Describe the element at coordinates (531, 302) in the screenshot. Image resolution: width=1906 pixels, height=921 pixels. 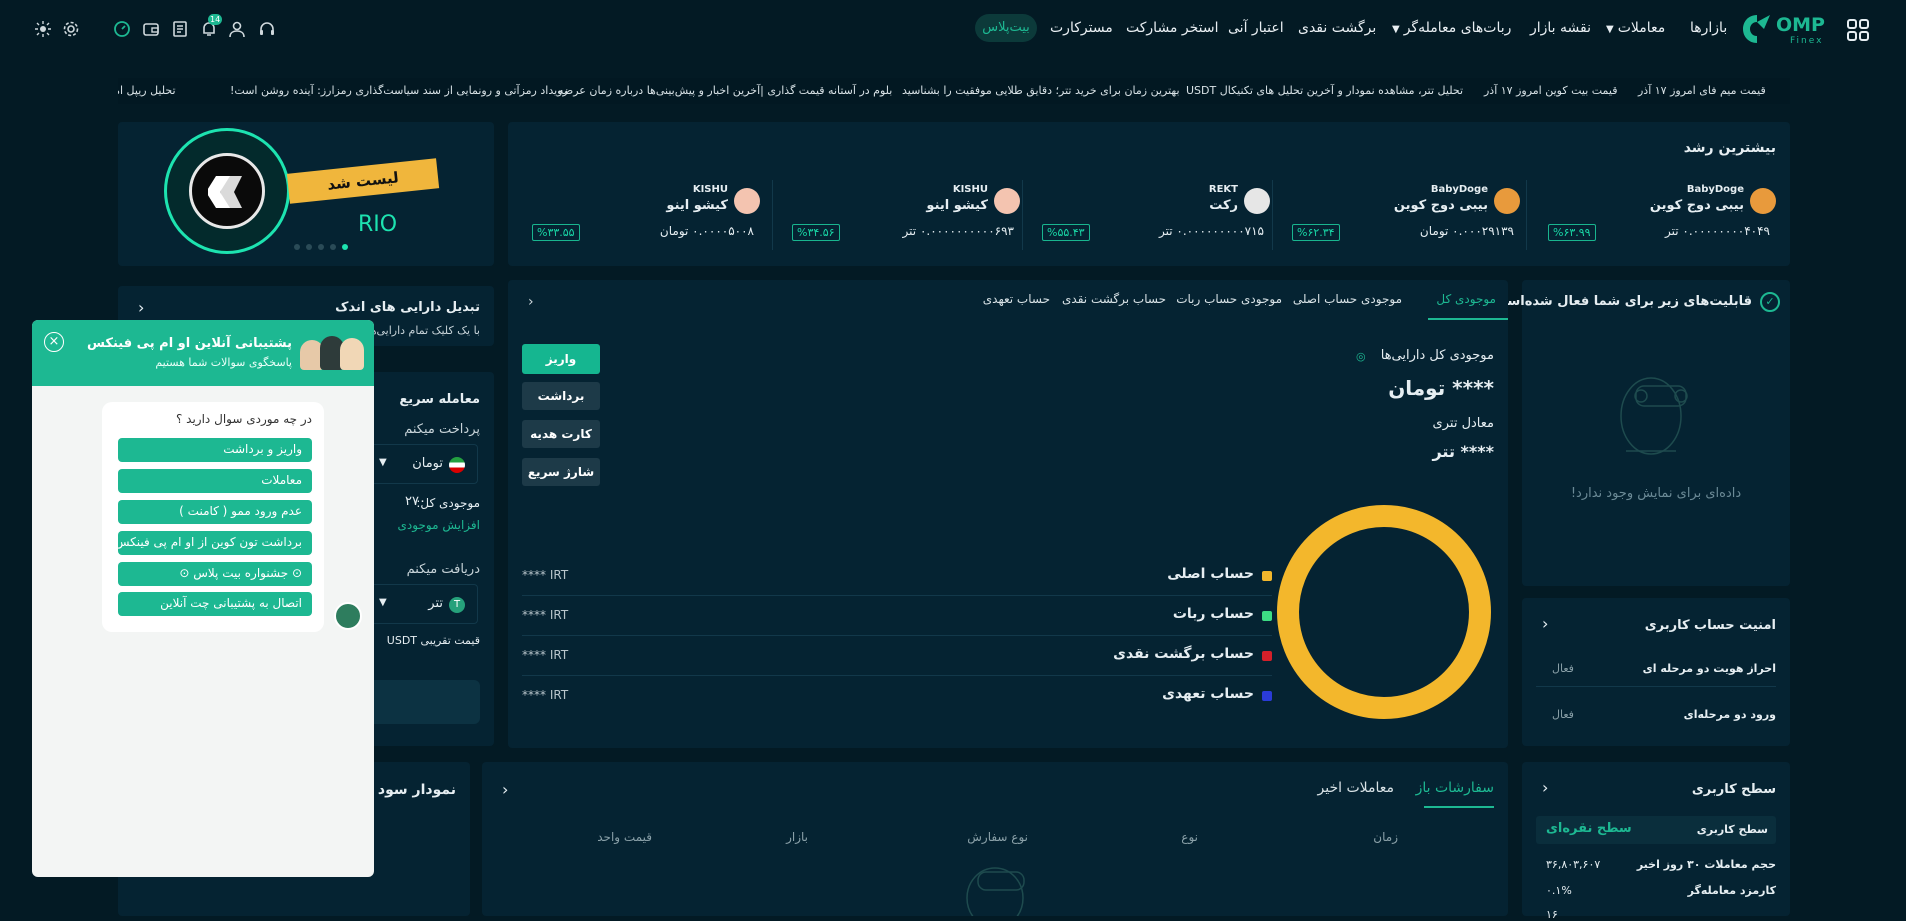
I see `tabs-scroll-right-icon: ›` at that location.